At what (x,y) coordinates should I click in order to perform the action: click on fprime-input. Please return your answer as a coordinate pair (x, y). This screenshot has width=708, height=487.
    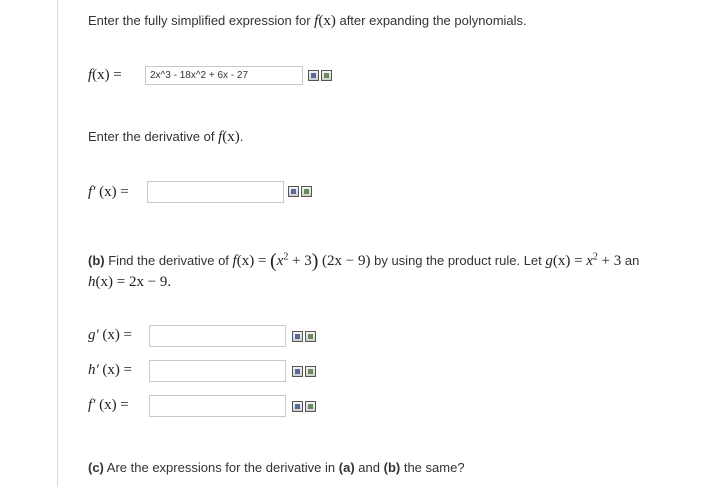
    Looking at the image, I should click on (215, 192).